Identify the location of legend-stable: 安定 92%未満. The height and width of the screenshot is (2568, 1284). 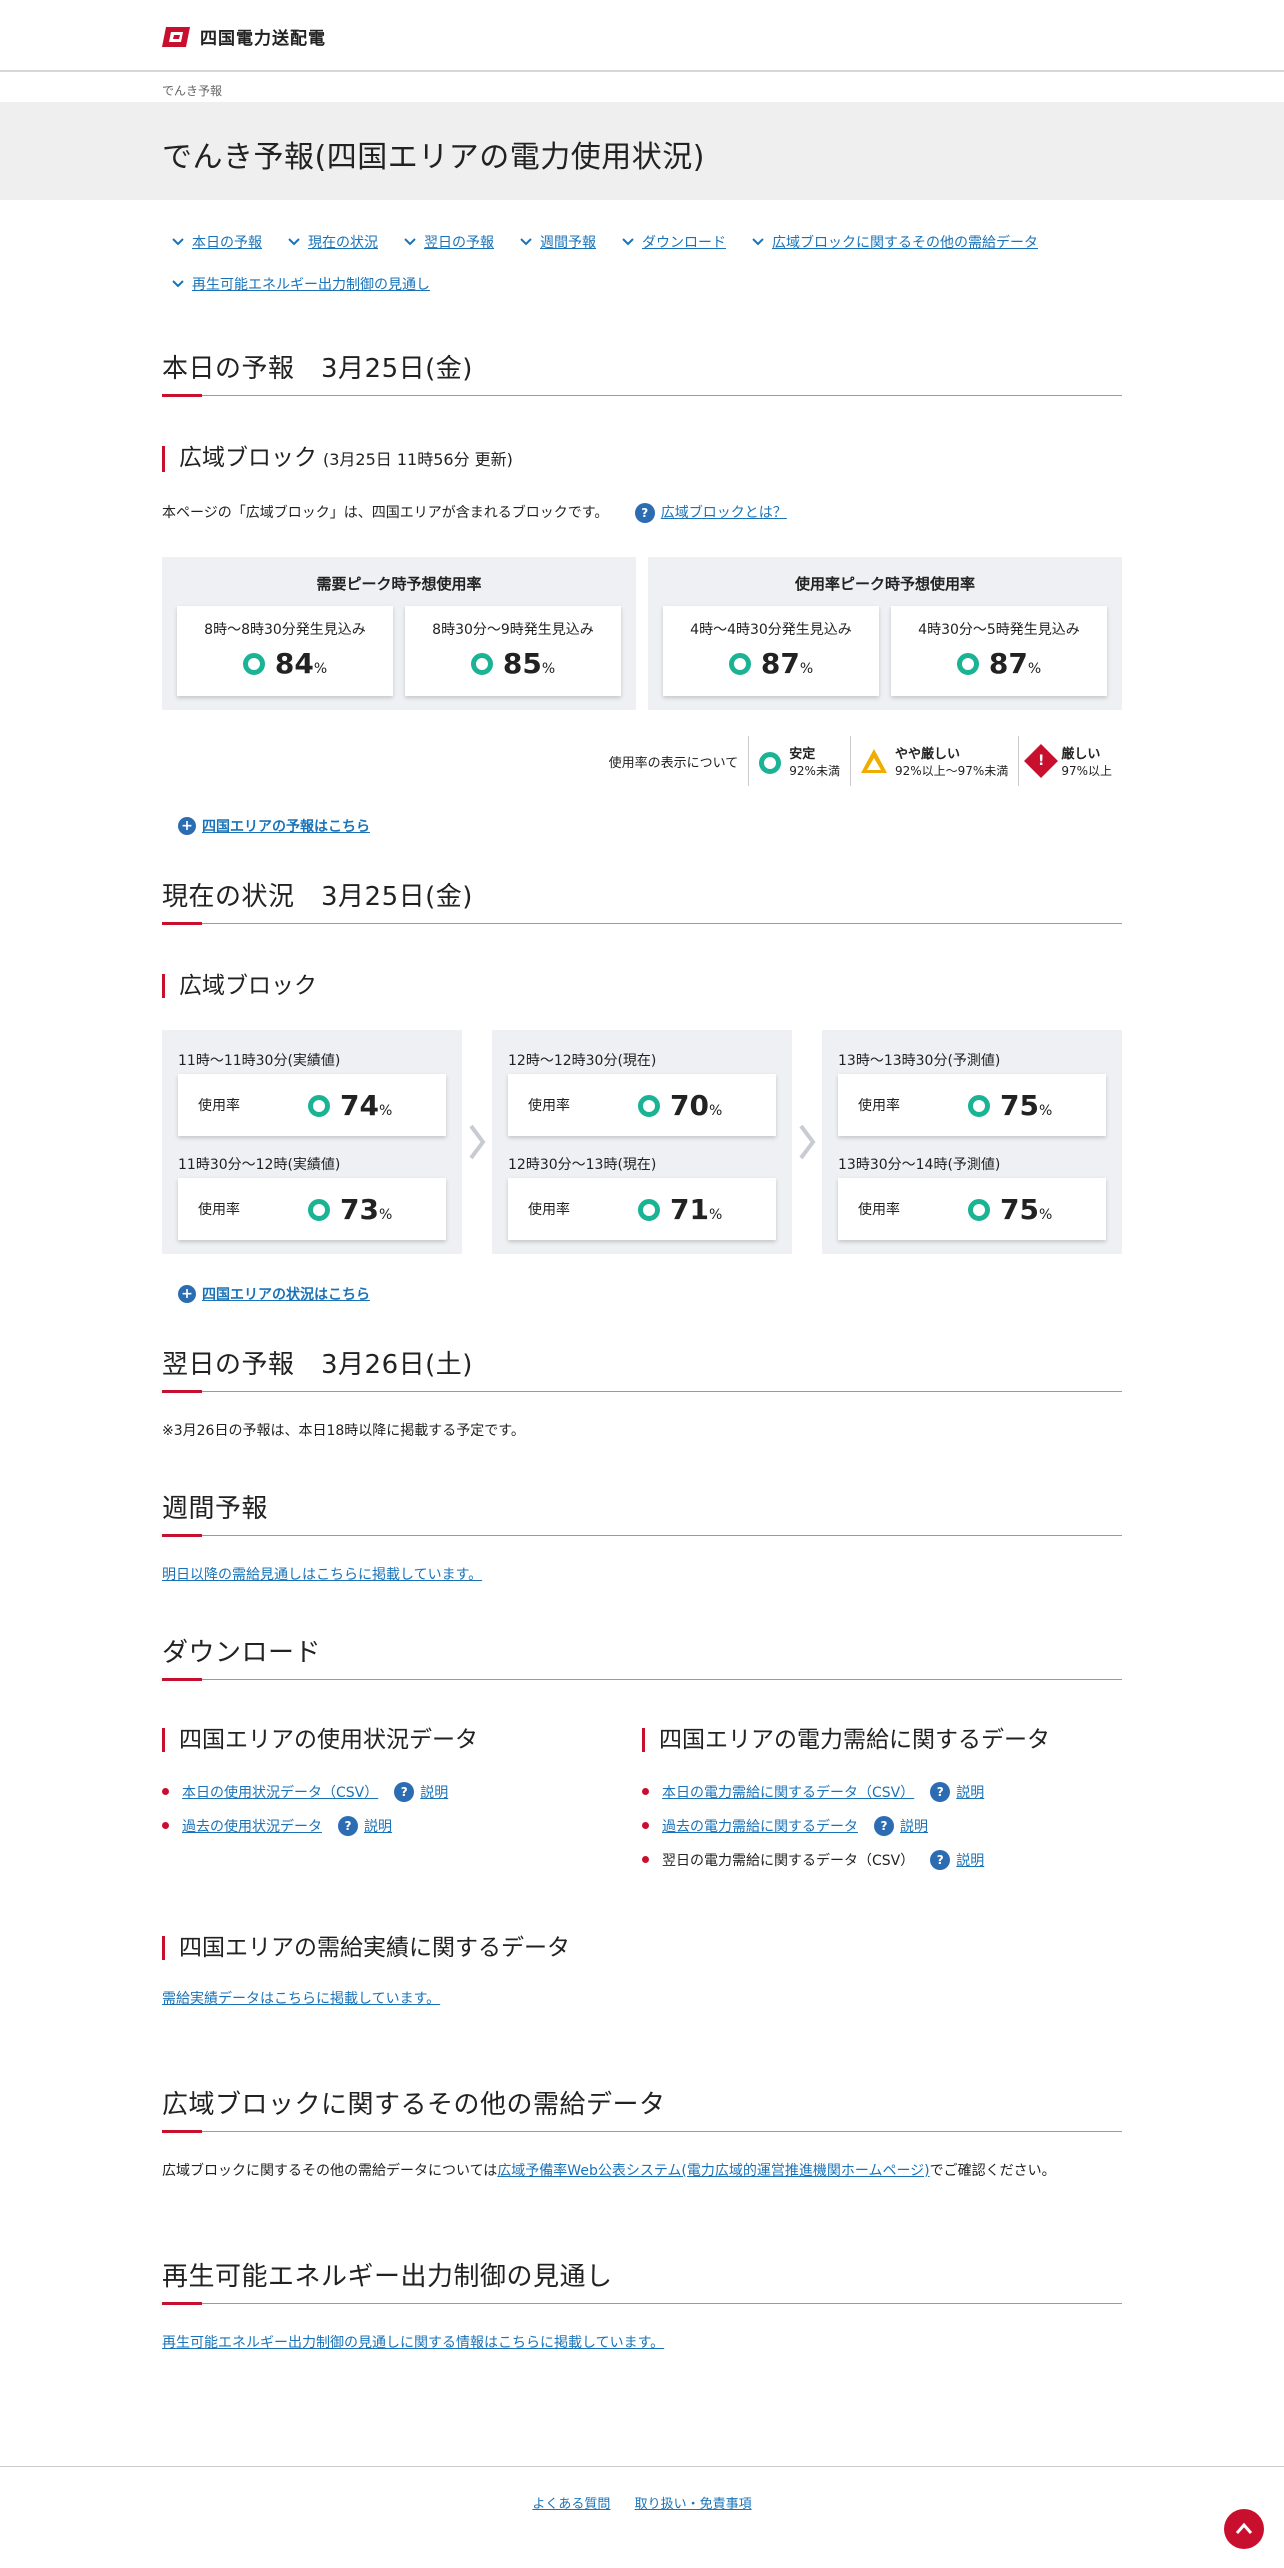
(799, 761).